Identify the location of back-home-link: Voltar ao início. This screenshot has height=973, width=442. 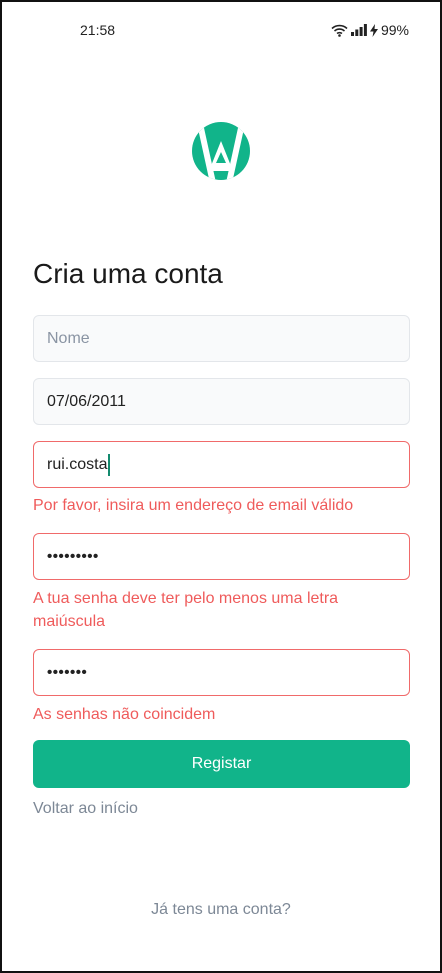
(85, 809).